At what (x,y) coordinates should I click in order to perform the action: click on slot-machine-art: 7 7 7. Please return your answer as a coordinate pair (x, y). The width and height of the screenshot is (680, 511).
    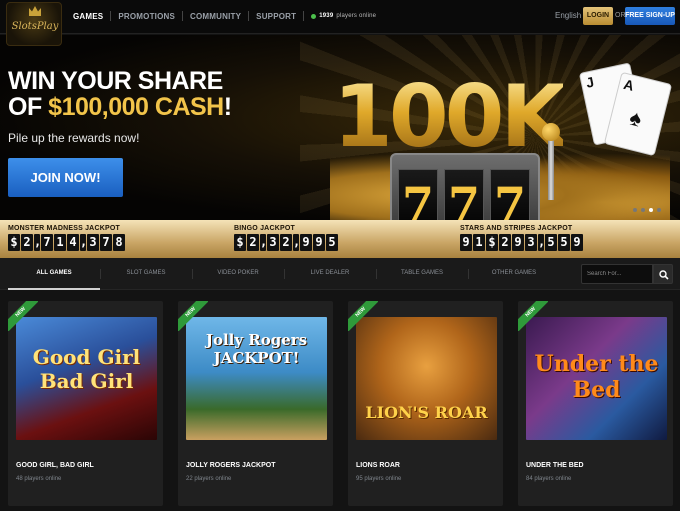
    Looking at the image, I should click on (465, 186).